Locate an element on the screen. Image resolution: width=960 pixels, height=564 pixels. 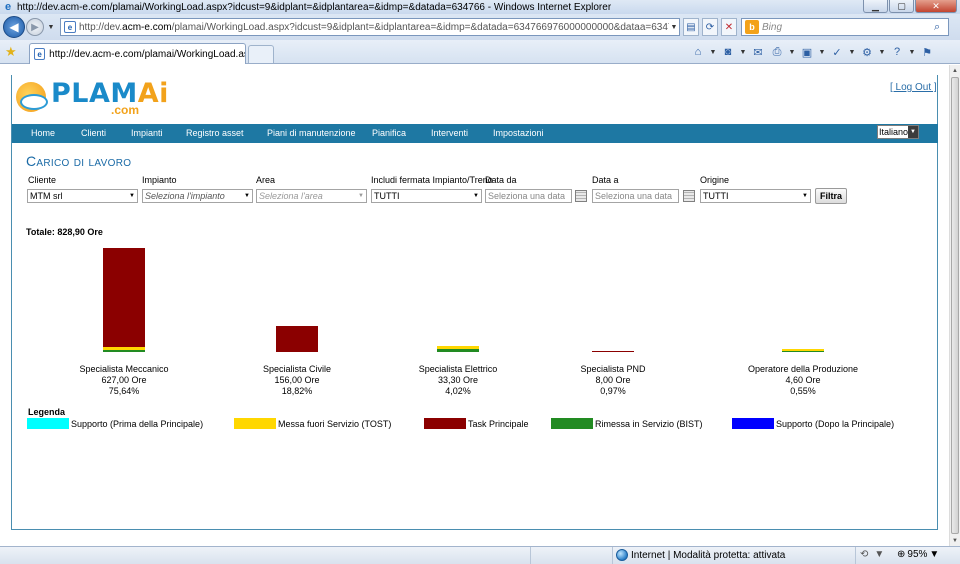
plamai-logo: PLAMAi .com is located at coordinates (92, 98).